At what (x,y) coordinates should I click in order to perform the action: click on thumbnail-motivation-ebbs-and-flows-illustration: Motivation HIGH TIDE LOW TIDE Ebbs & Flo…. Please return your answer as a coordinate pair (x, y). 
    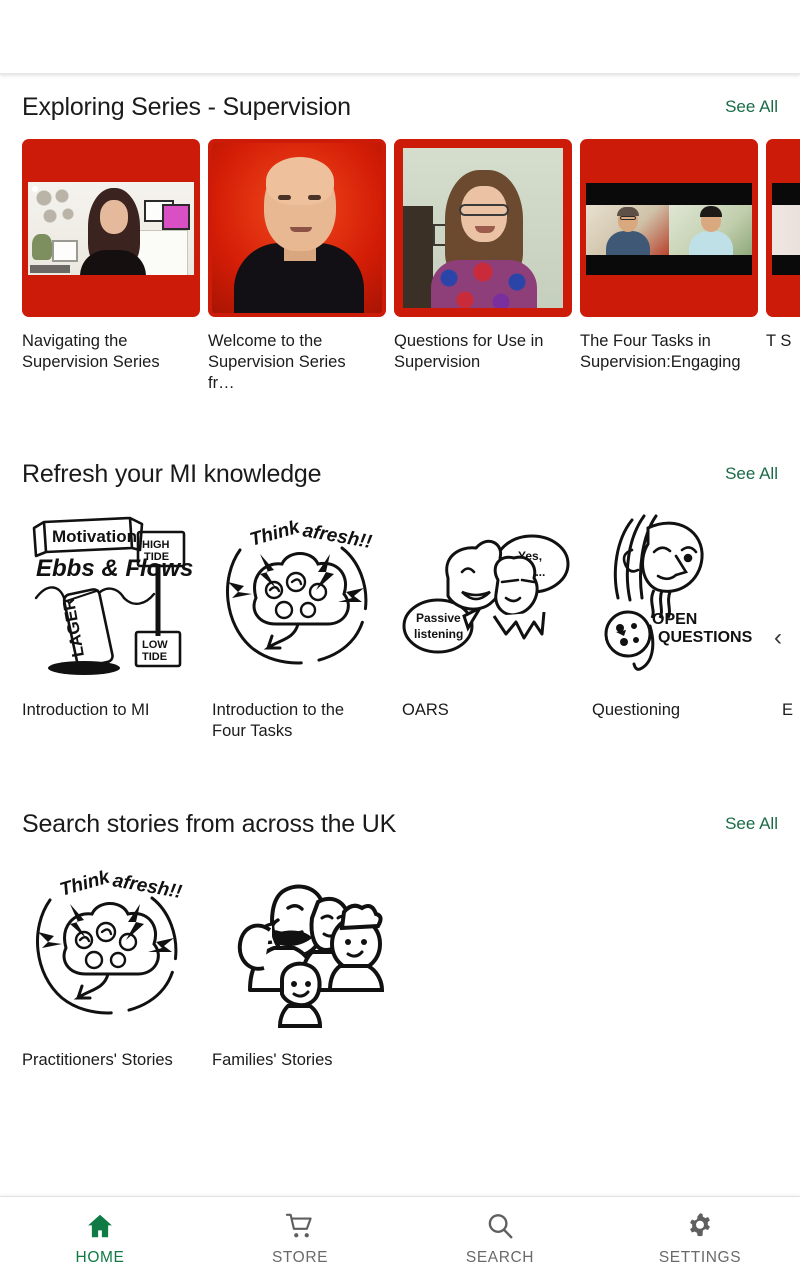
    Looking at the image, I should click on (110, 594).